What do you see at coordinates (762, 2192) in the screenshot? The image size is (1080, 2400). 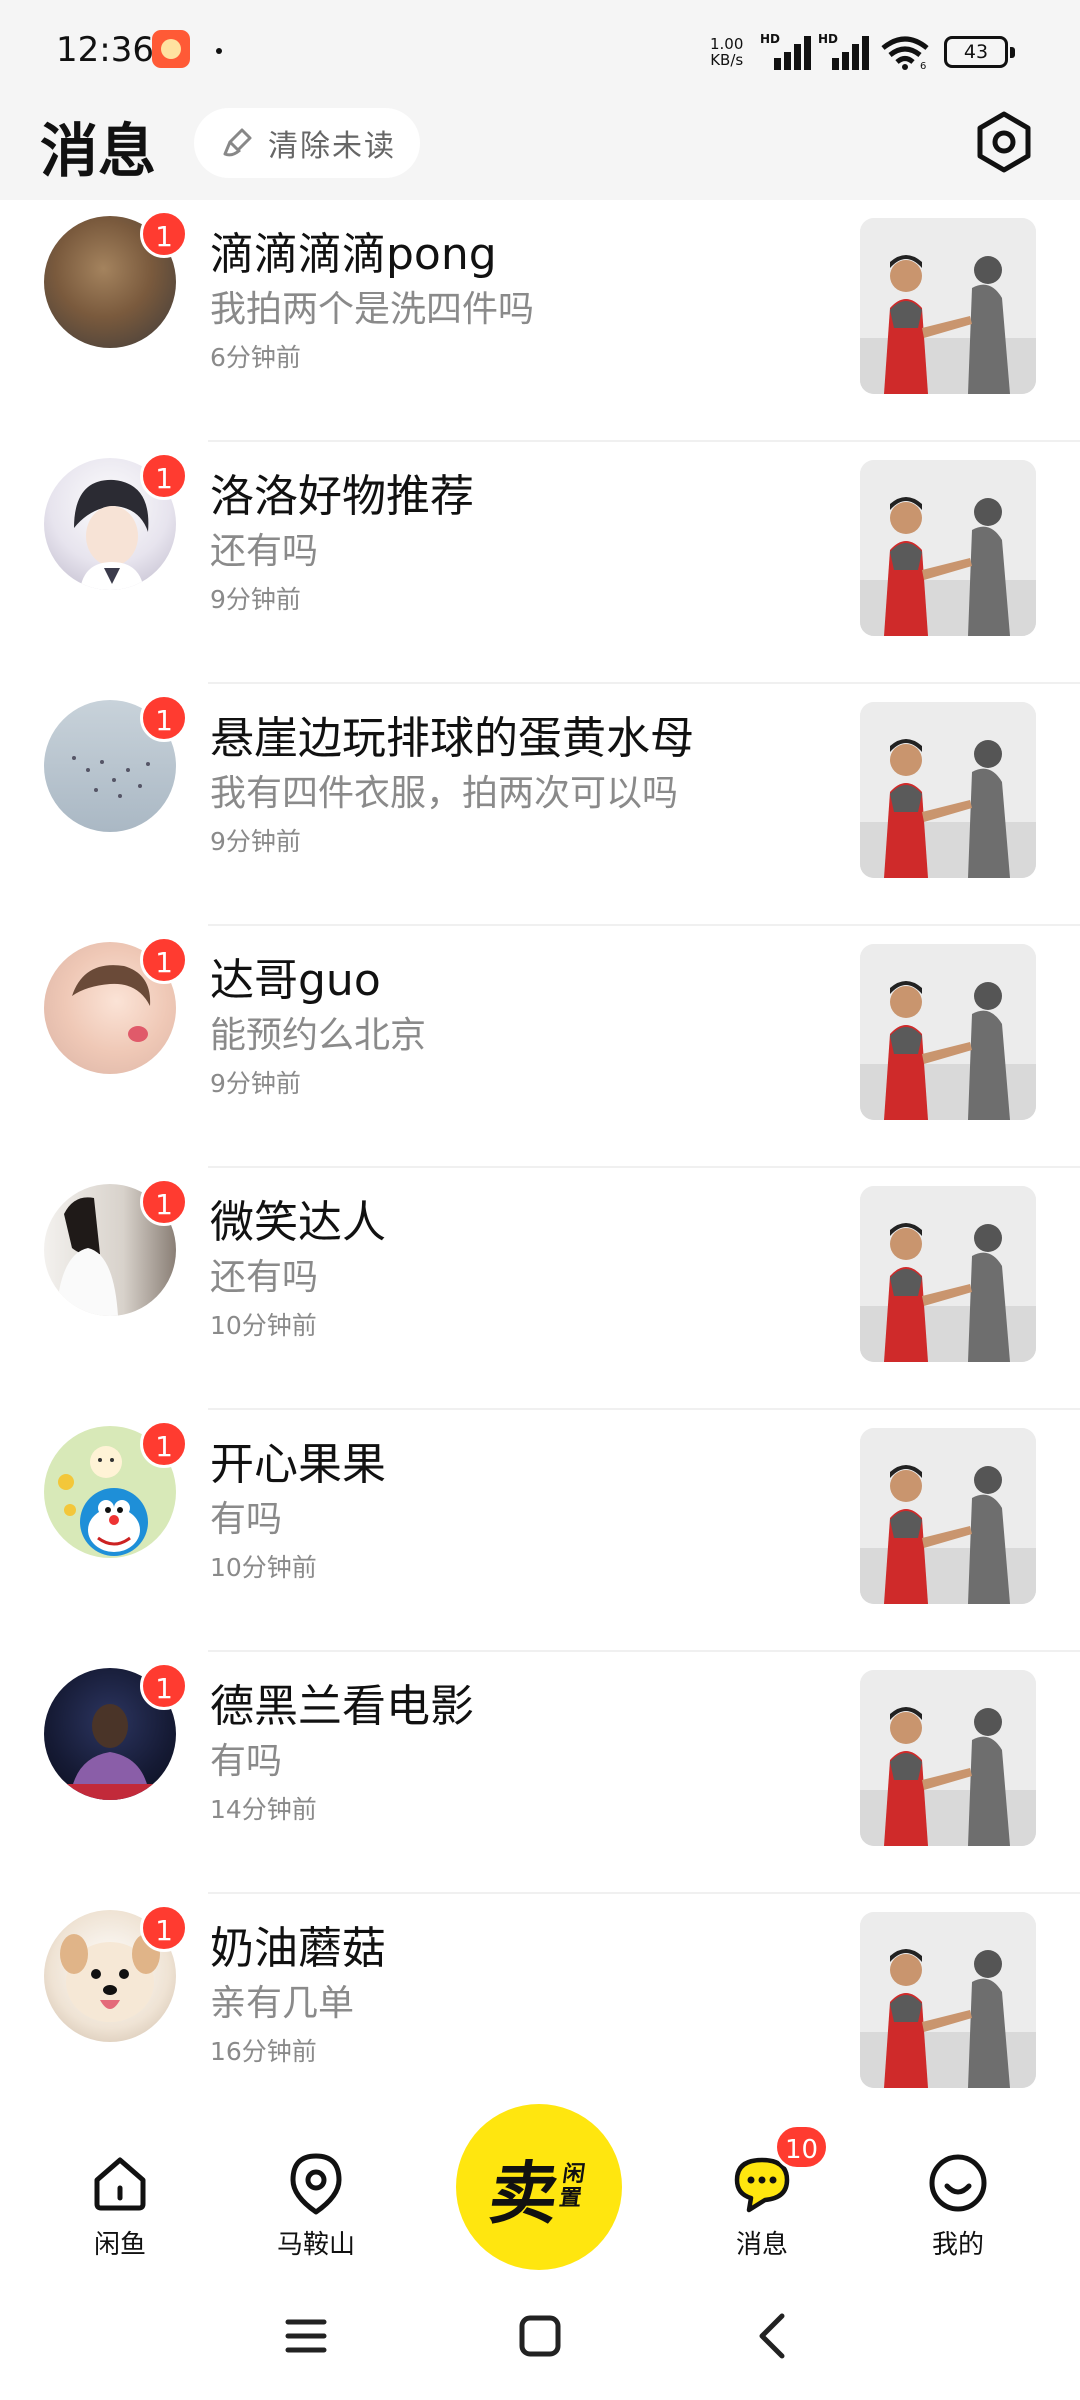 I see `nav-messages: 消息 10` at bounding box center [762, 2192].